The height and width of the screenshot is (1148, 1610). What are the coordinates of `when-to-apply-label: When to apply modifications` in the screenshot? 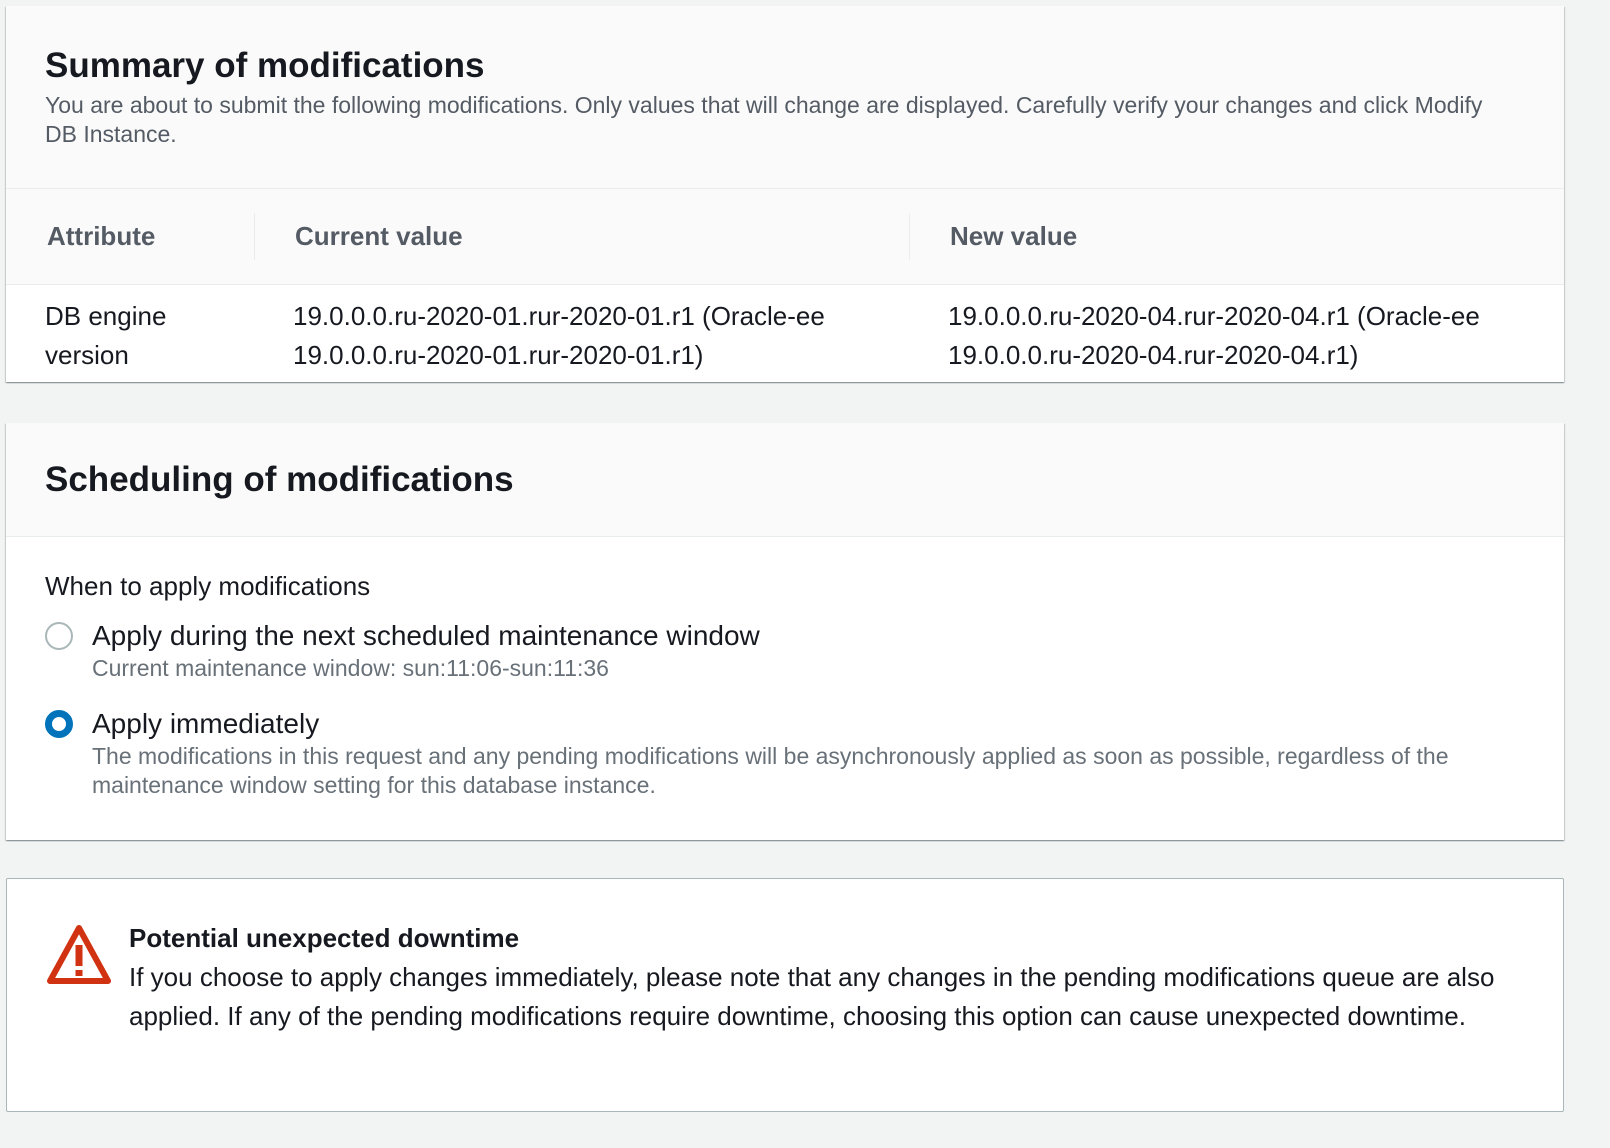 It's located at (208, 586).